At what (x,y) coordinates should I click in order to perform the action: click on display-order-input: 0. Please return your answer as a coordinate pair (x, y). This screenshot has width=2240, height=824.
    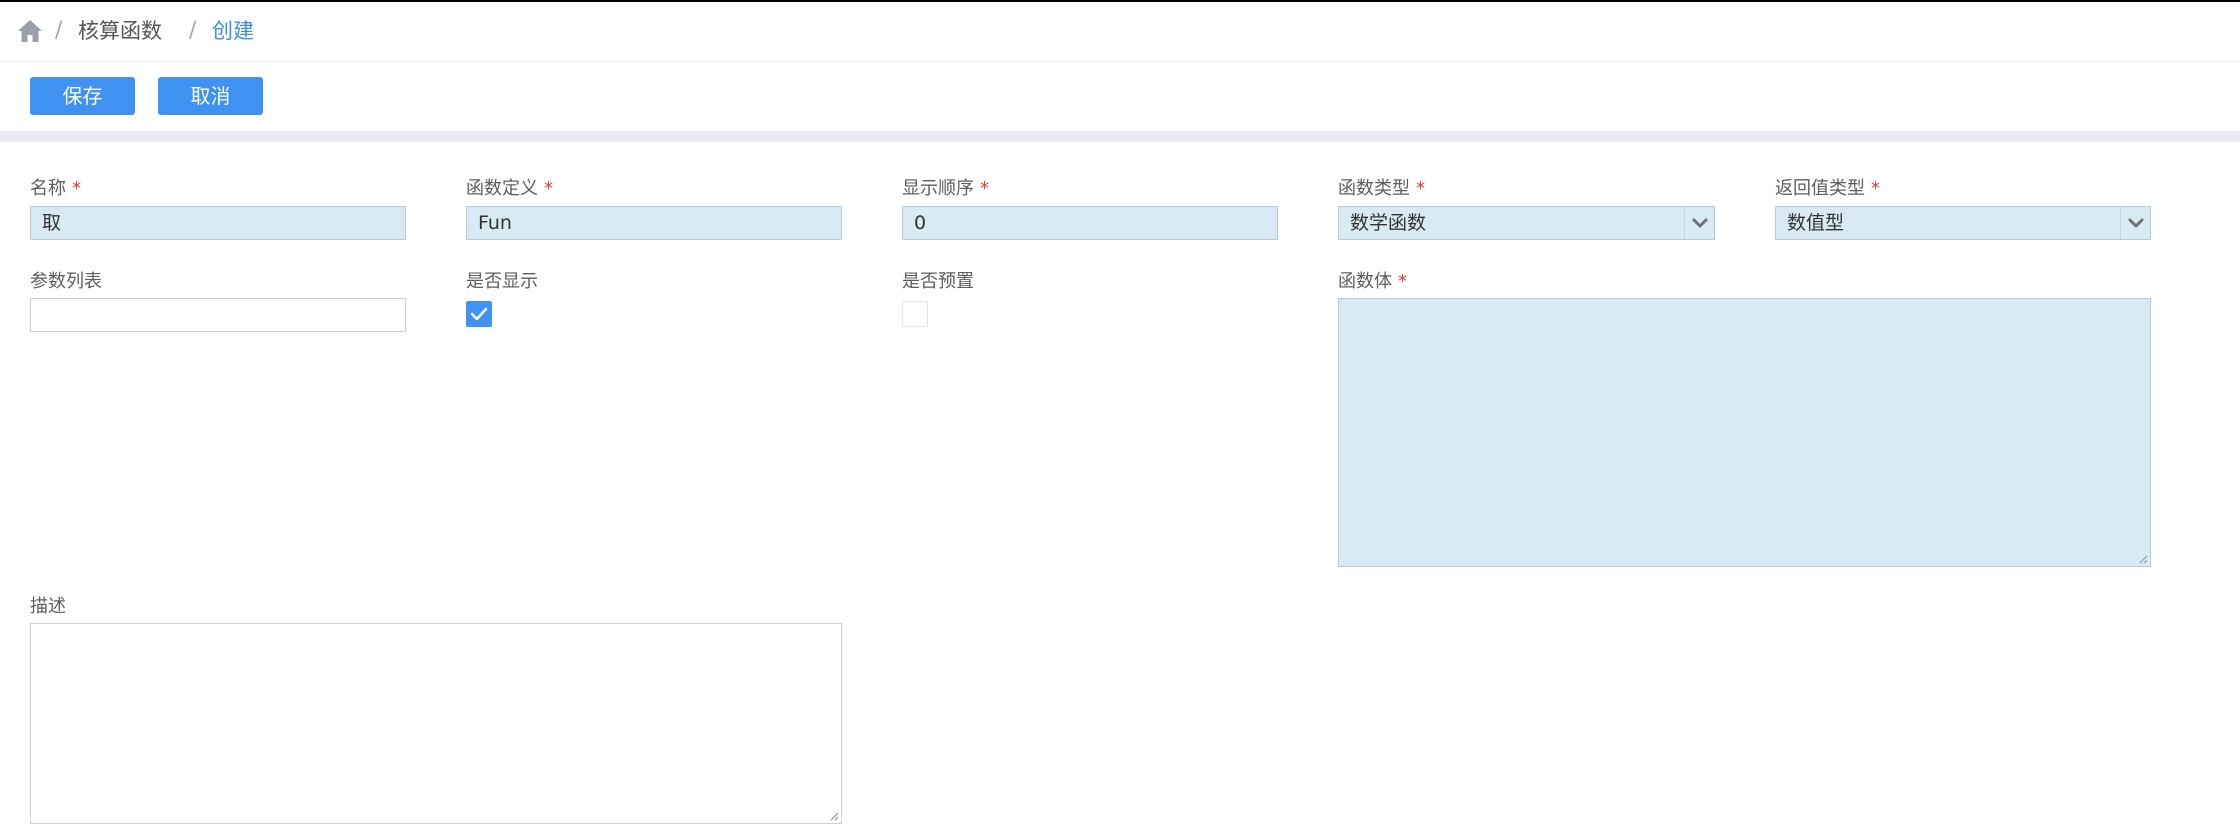
    Looking at the image, I should click on (1090, 223).